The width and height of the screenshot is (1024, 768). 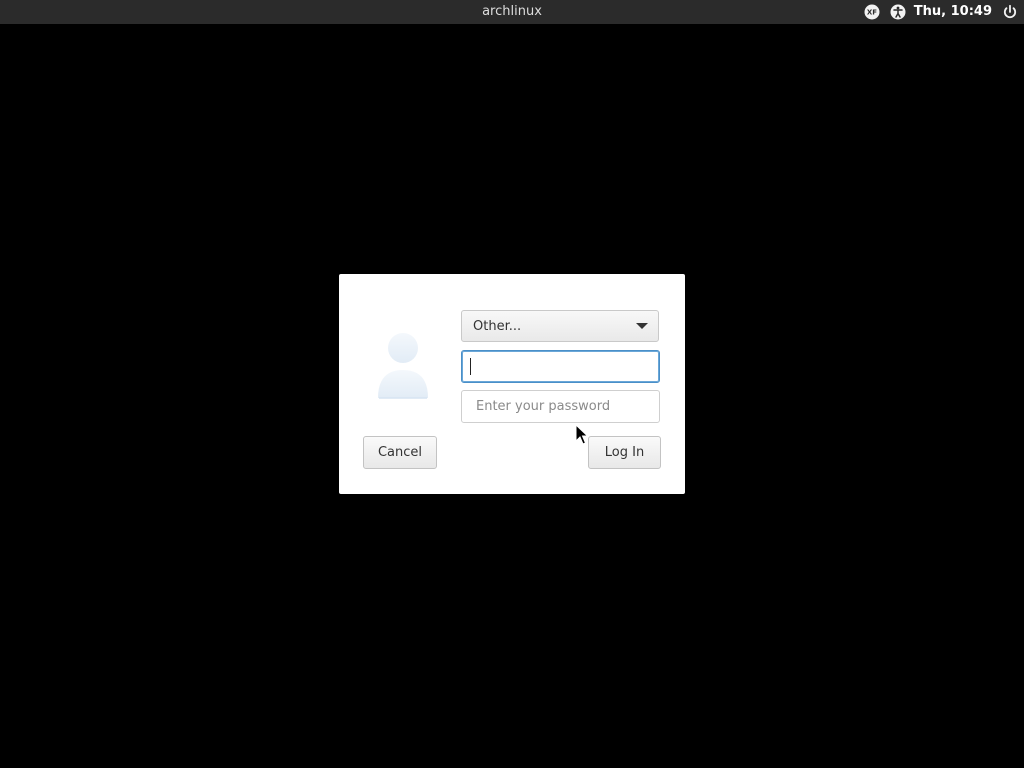 I want to click on svg-text: XF, so click(x=872, y=13).